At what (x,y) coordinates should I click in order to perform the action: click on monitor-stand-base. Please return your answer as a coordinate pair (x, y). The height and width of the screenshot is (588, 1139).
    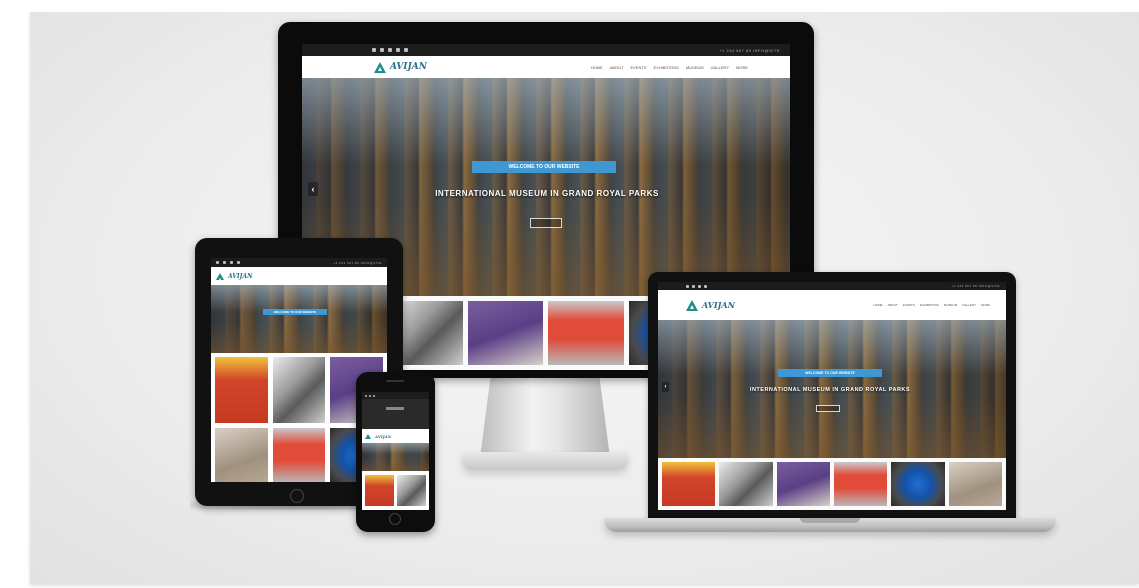
    Looking at the image, I should click on (545, 461).